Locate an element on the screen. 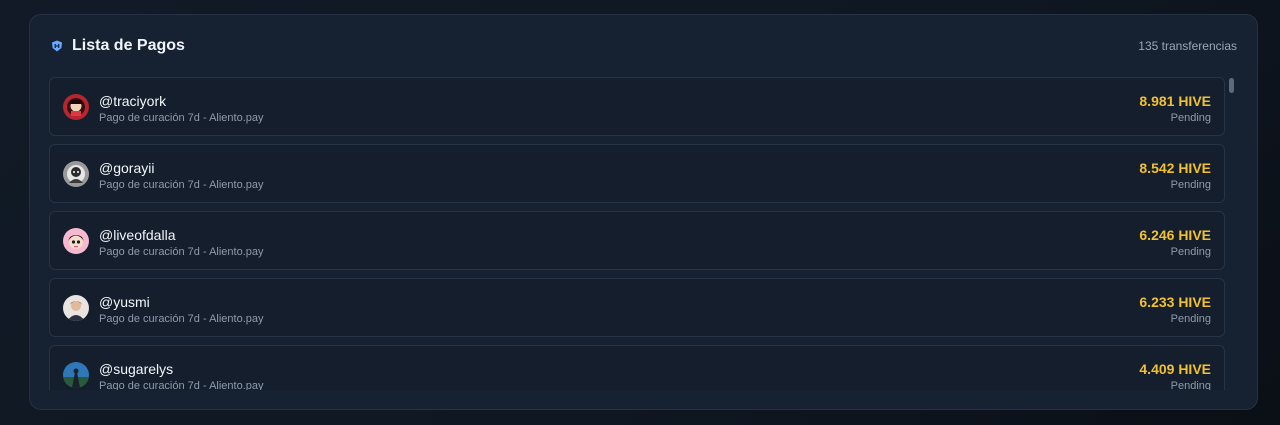  payment-username: @liveofdalla is located at coordinates (137, 235).